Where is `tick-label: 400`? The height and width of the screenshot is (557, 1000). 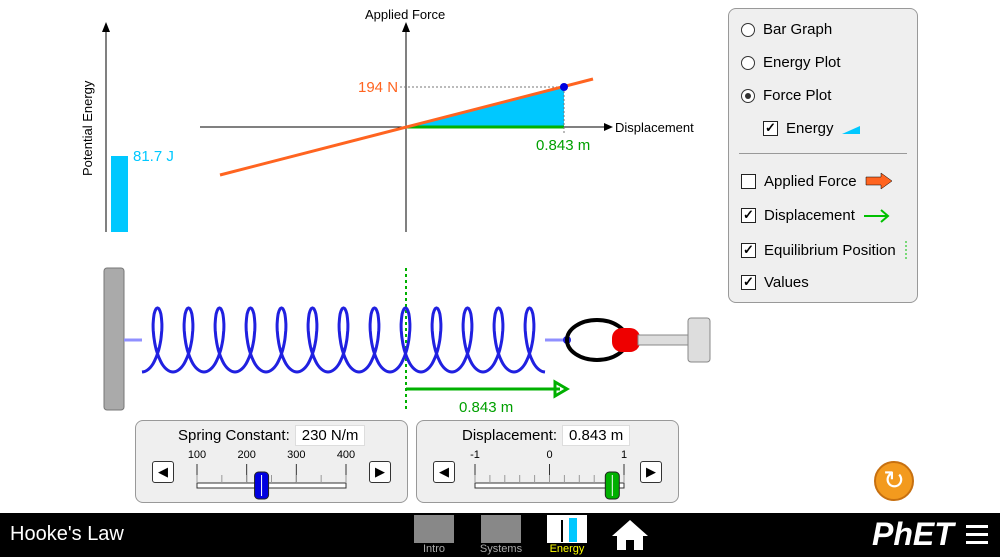 tick-label: 400 is located at coordinates (346, 455).